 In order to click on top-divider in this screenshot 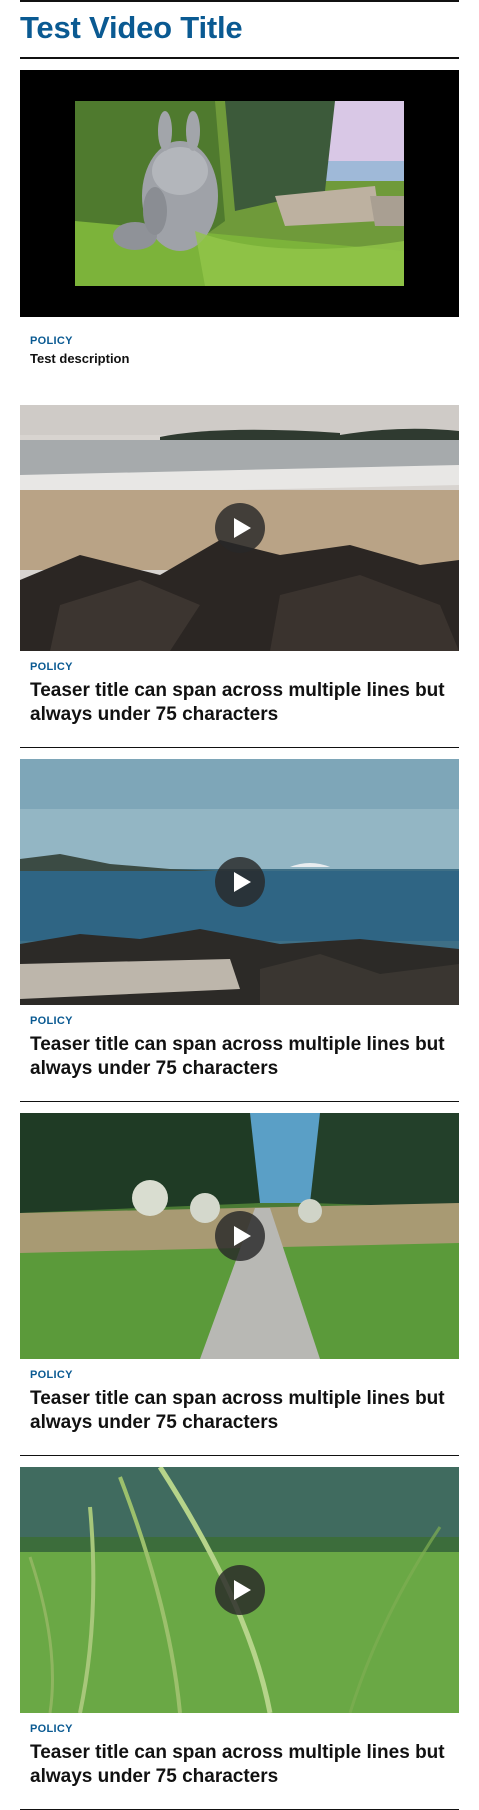, I will do `click(239, 1)`.